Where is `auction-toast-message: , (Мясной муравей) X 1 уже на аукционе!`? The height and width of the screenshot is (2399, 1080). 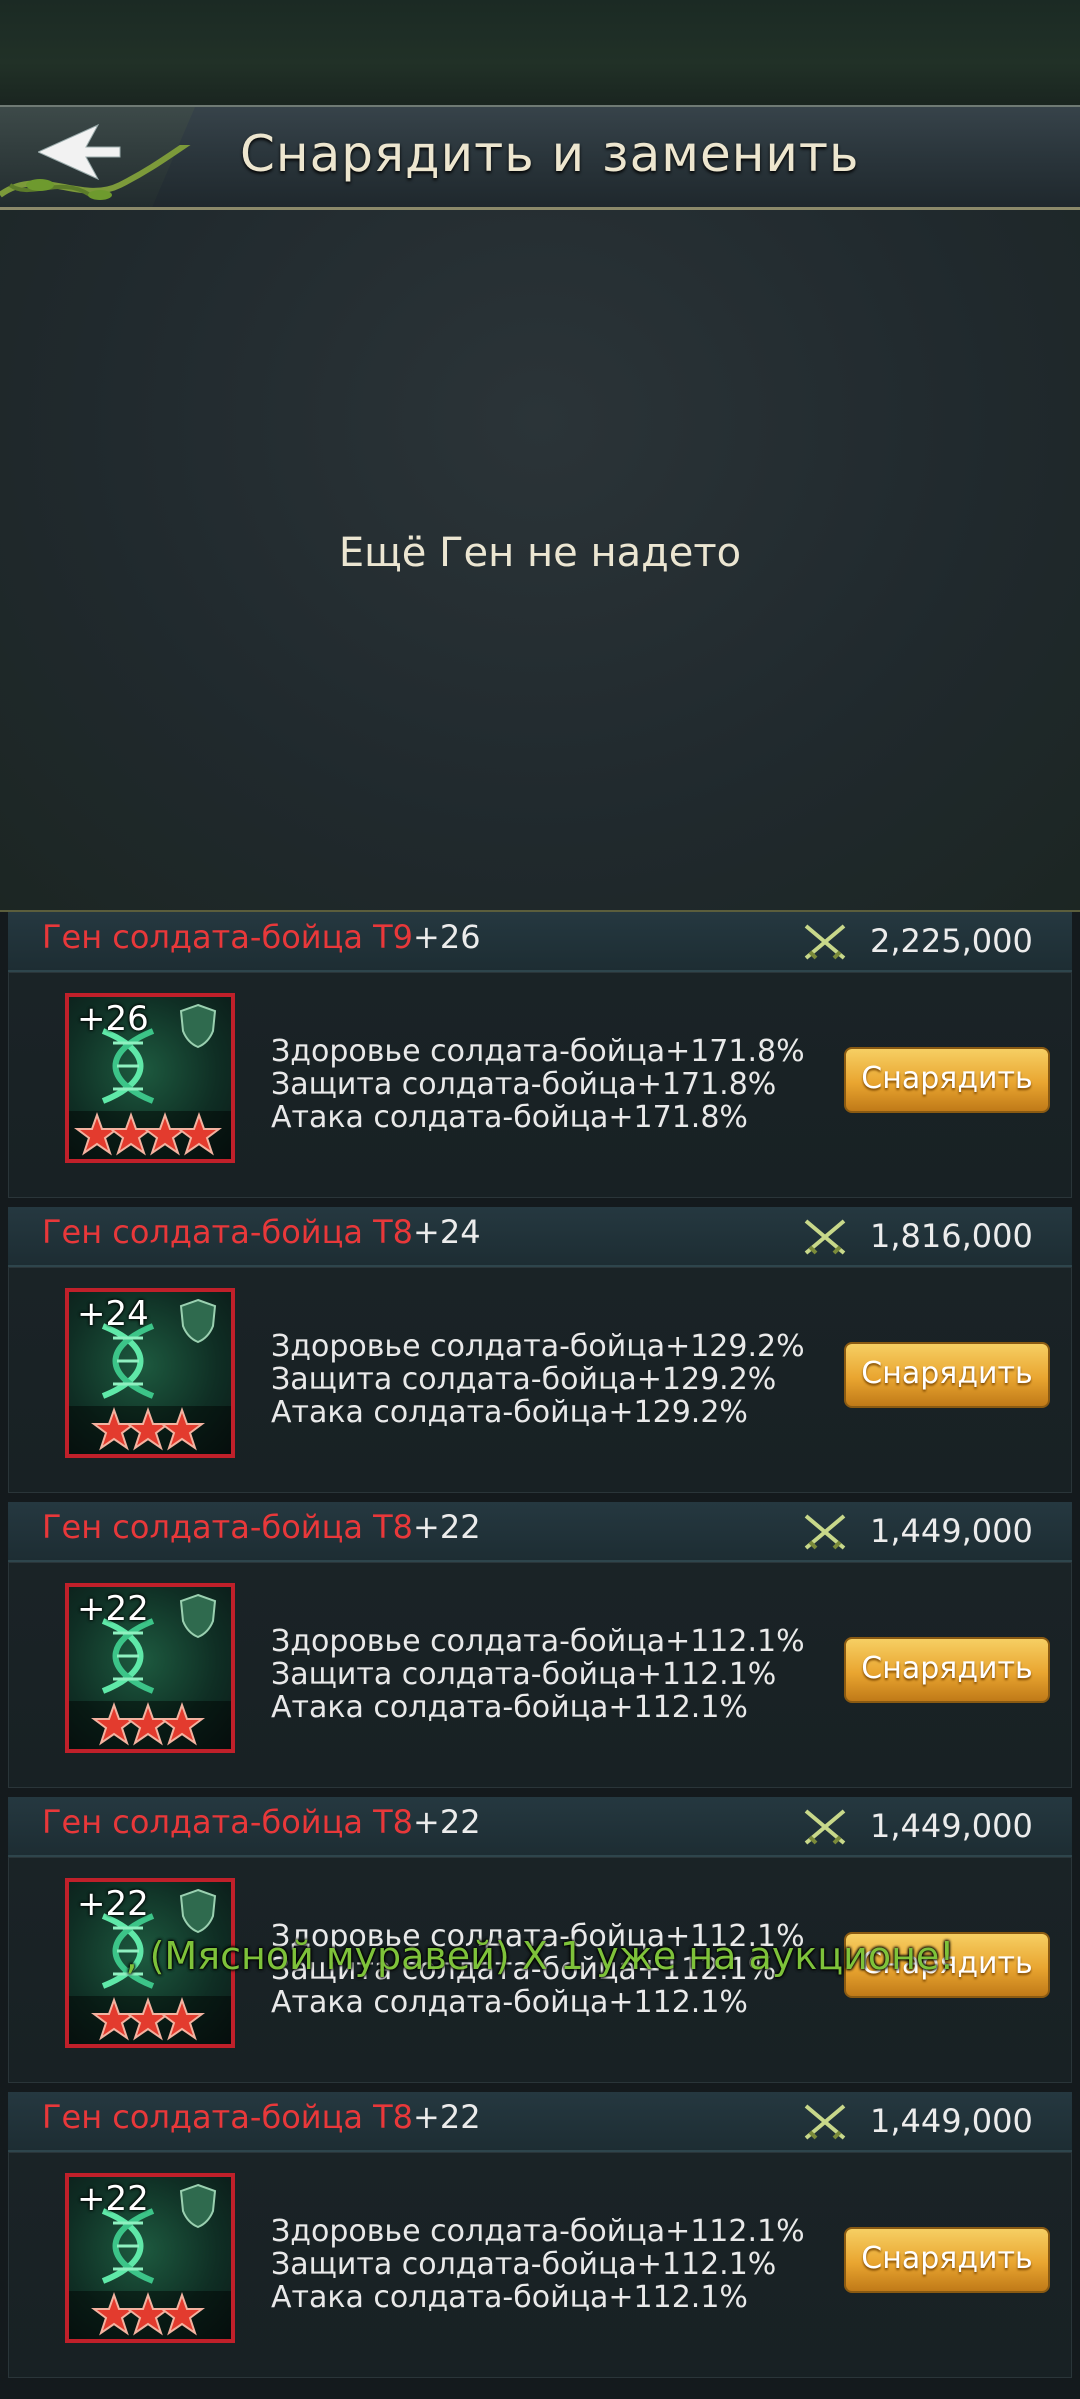
auction-toast-message: , (Мясной муравей) X 1 уже на аукционе! is located at coordinates (540, 1956).